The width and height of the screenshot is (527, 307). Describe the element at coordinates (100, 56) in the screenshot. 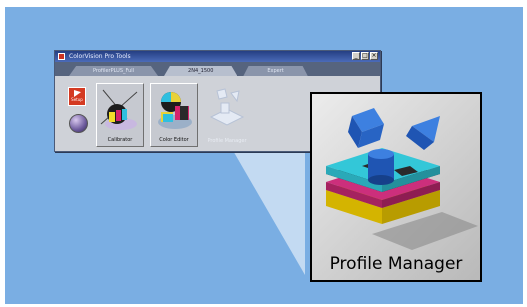

I see `window-title: ColorVision Pro Tools` at that location.